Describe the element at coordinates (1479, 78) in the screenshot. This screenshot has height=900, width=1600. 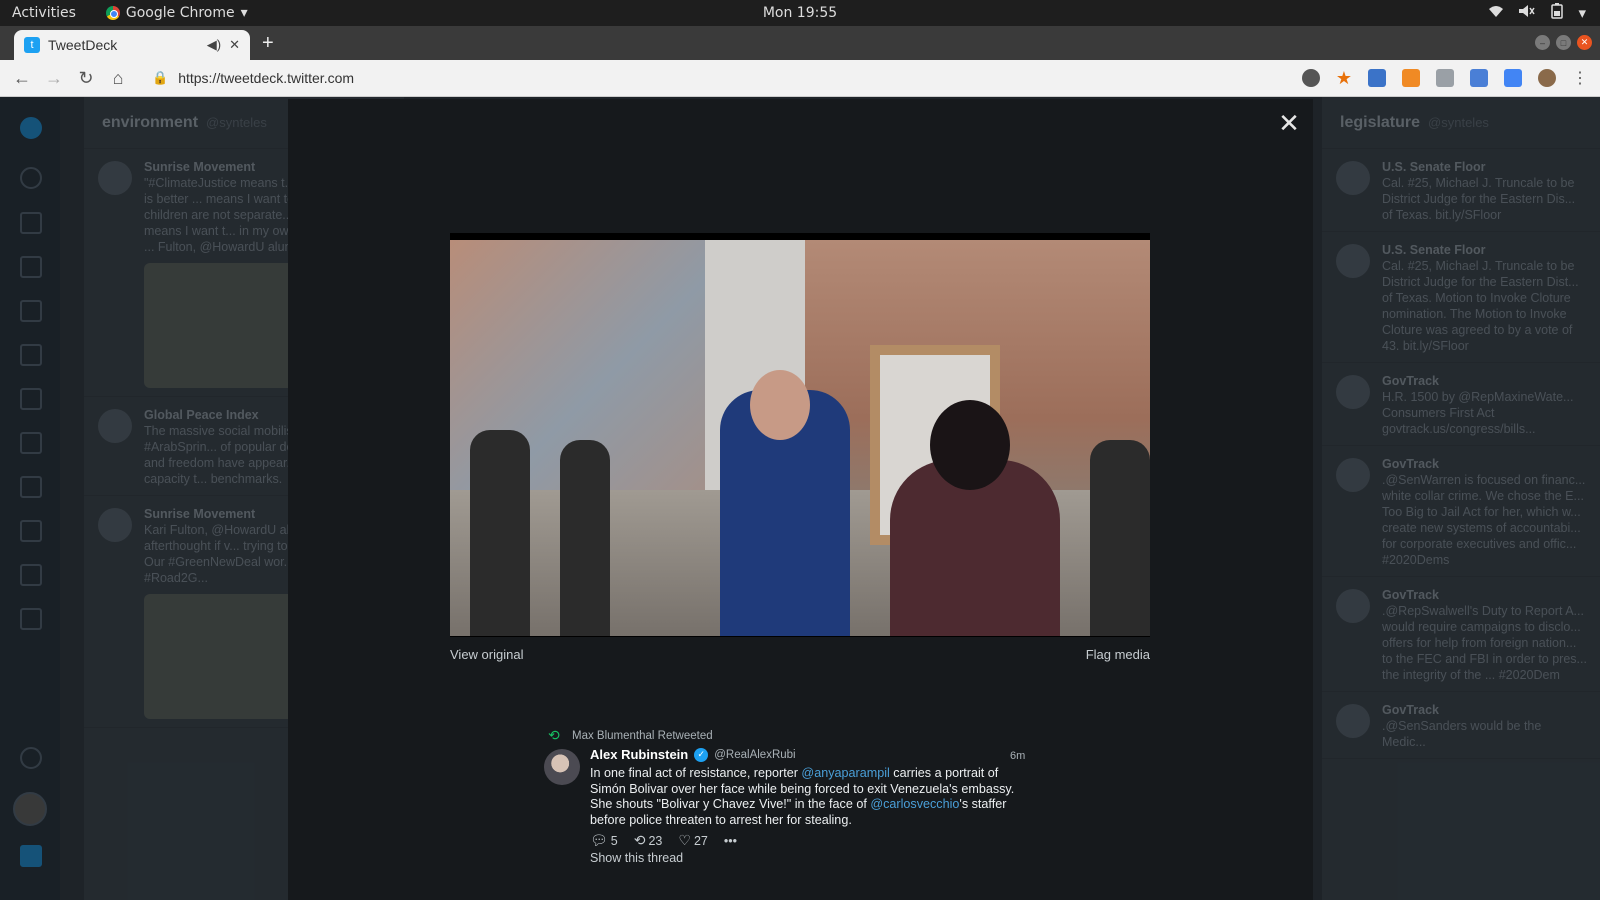
I see `camera-icon` at that location.